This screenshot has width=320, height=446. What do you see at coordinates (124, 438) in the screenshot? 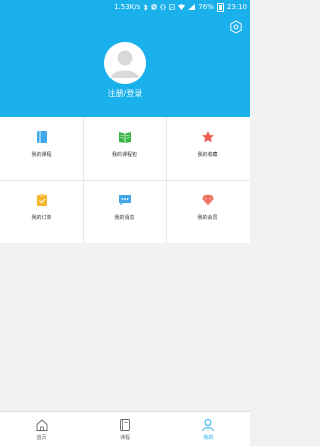
I see `tab-label: 课程` at bounding box center [124, 438].